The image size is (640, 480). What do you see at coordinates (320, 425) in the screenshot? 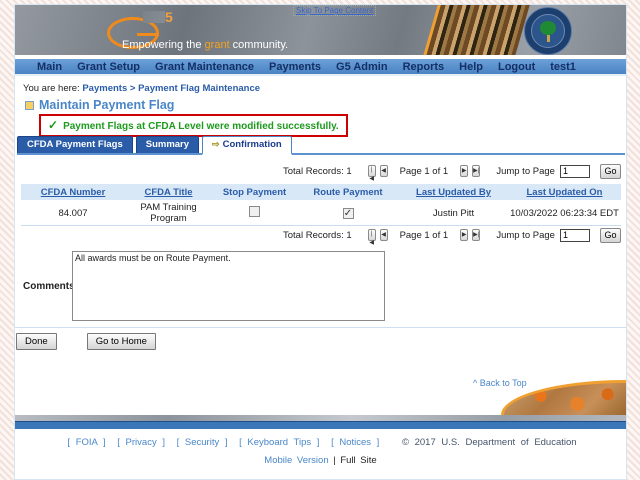
I see `footer-blue-bar` at bounding box center [320, 425].